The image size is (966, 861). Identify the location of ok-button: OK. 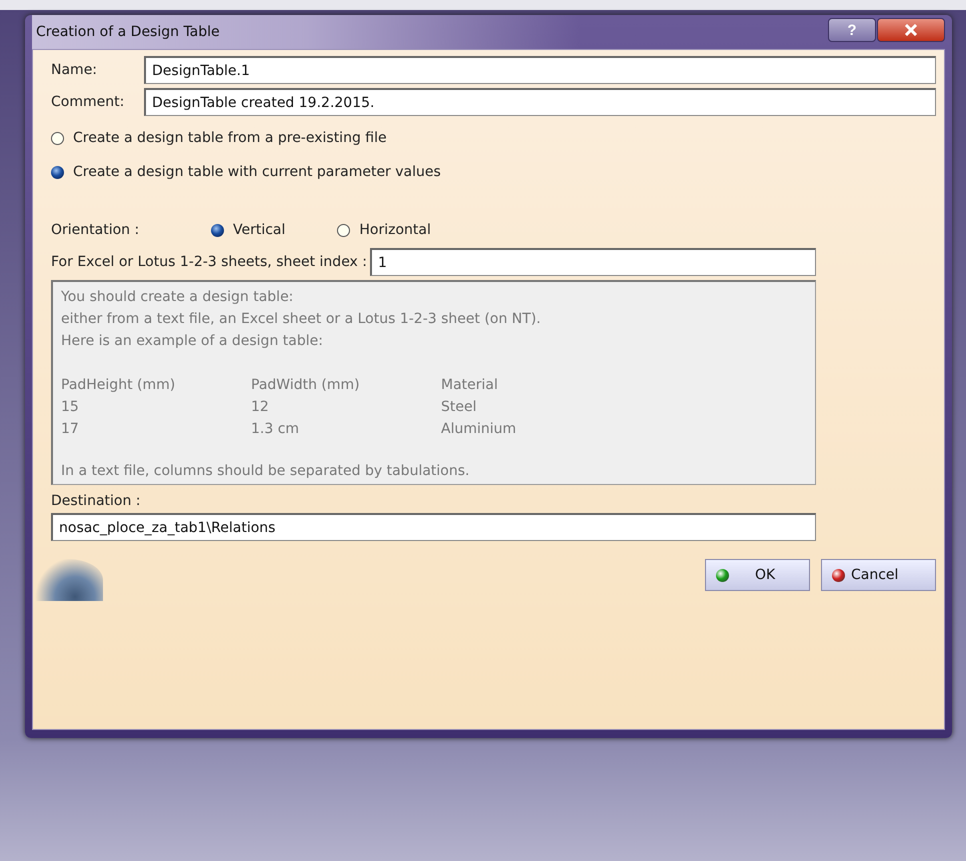
(757, 575).